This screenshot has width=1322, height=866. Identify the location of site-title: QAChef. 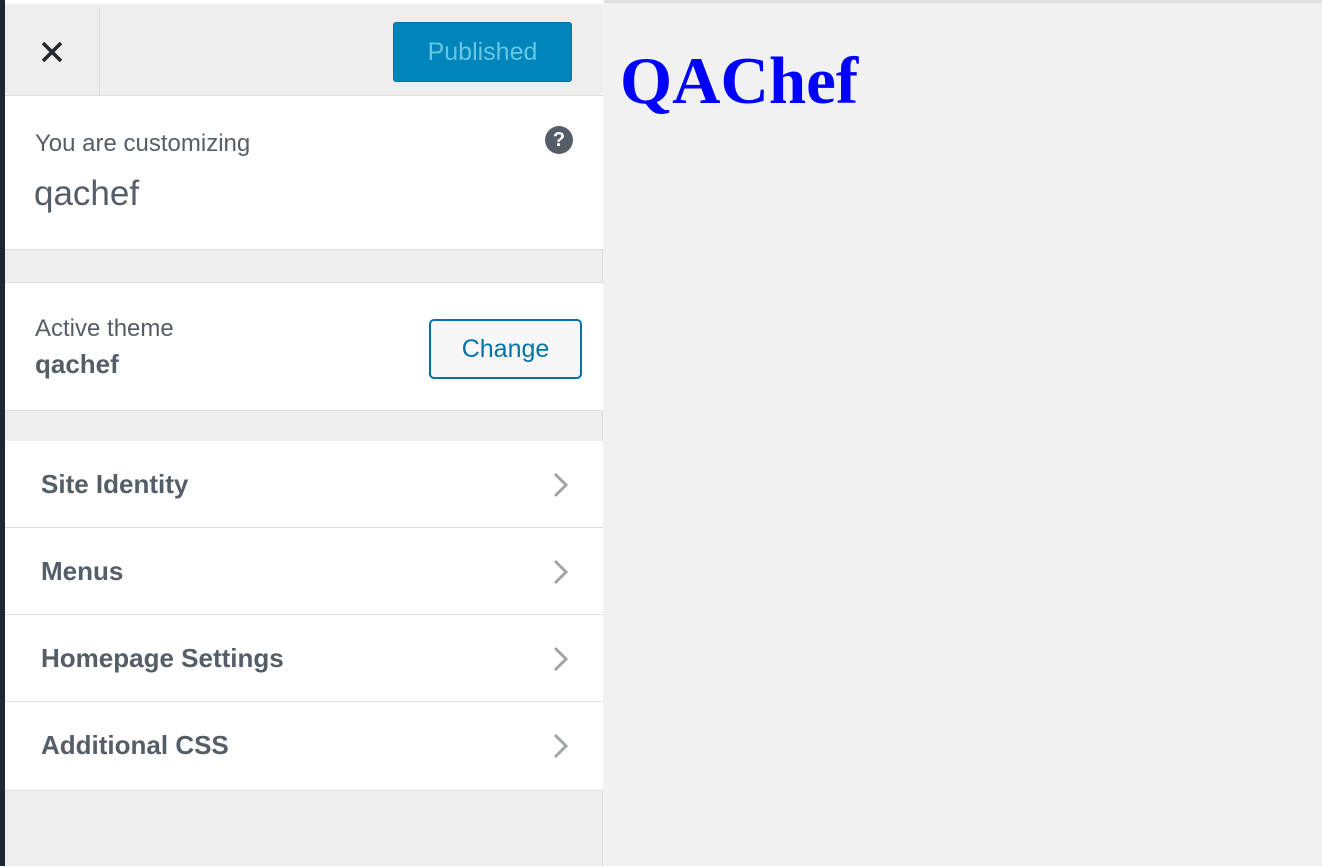
(739, 81).